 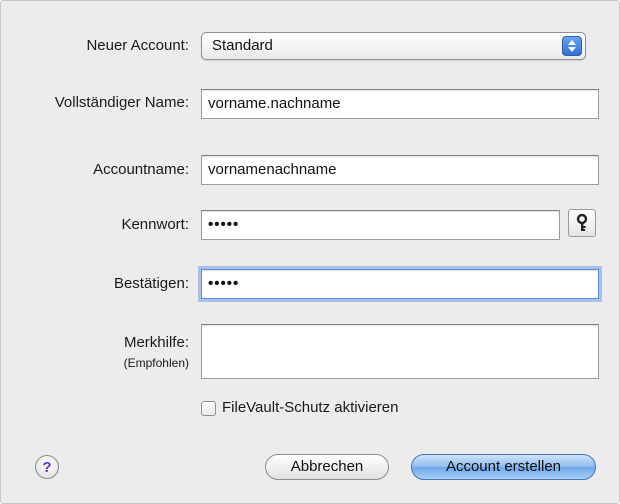 What do you see at coordinates (242, 45) in the screenshot?
I see `account-type-value: Standard` at bounding box center [242, 45].